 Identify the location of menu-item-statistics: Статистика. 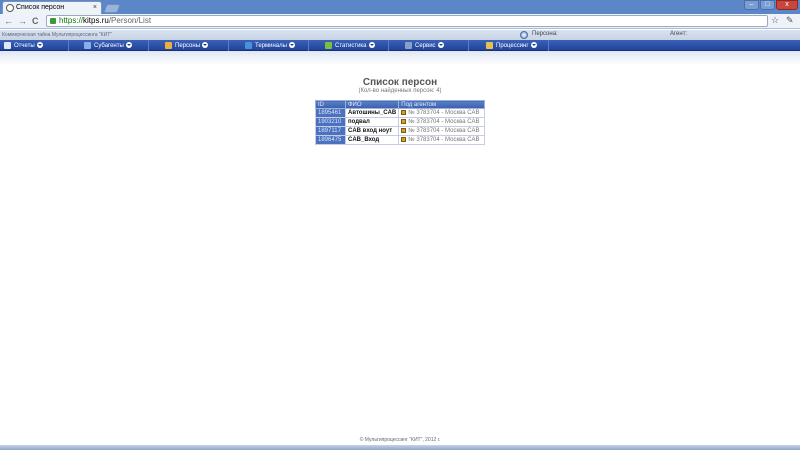
(350, 45).